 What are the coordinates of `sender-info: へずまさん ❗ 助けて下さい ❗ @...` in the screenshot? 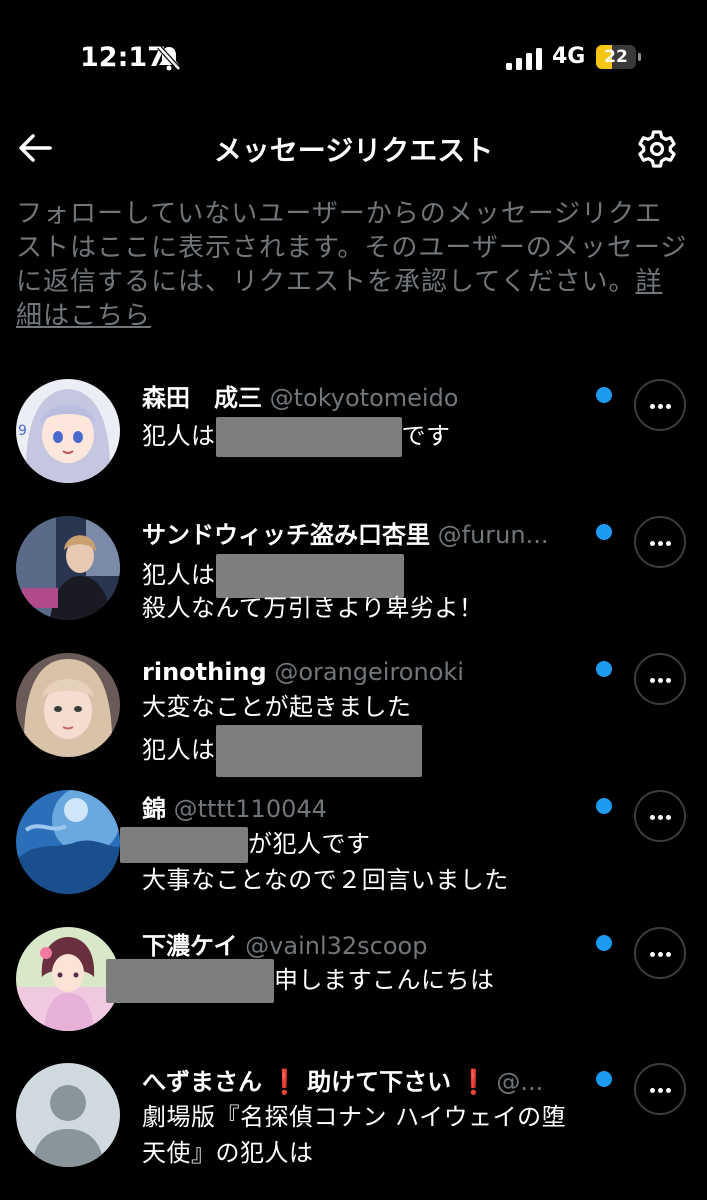 It's located at (362, 1082).